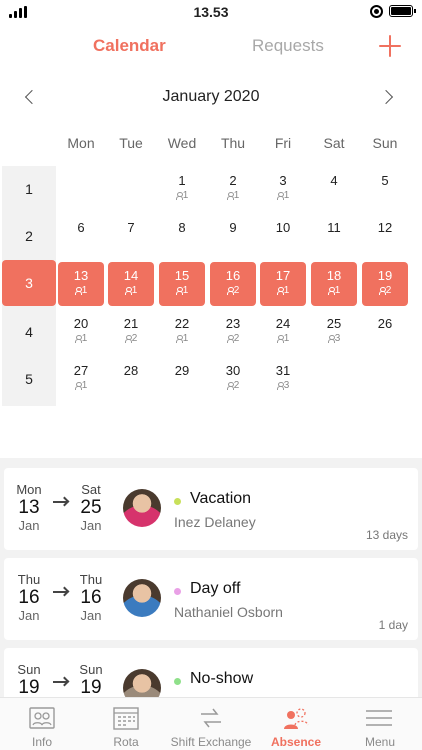  What do you see at coordinates (283, 236) in the screenshot?
I see `calendar-day: 10` at bounding box center [283, 236].